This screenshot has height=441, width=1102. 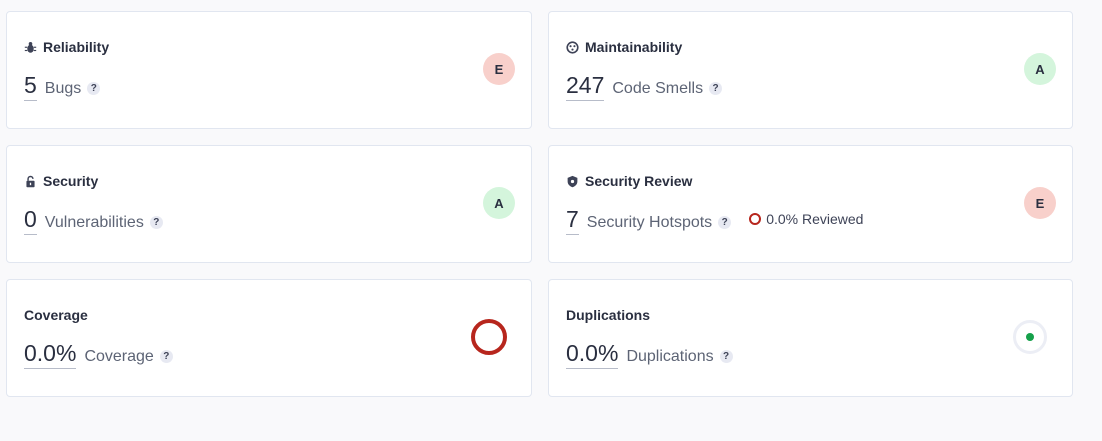 I want to click on coverage-ring-icon, so click(x=489, y=337).